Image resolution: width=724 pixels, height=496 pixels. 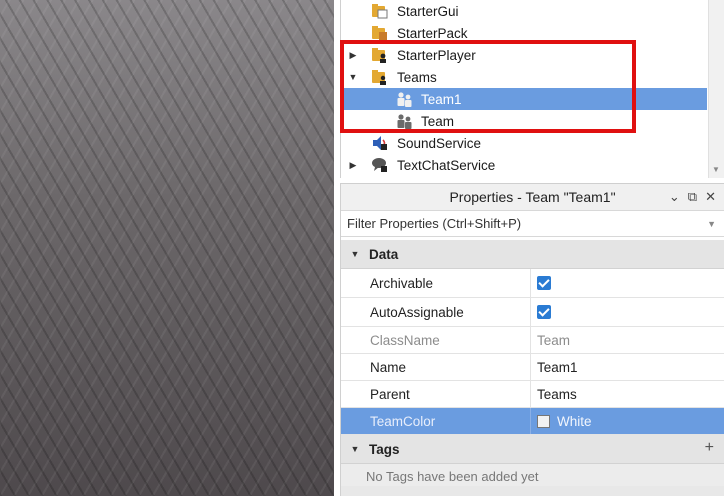 What do you see at coordinates (627, 367) in the screenshot?
I see `property-value: Team1` at bounding box center [627, 367].